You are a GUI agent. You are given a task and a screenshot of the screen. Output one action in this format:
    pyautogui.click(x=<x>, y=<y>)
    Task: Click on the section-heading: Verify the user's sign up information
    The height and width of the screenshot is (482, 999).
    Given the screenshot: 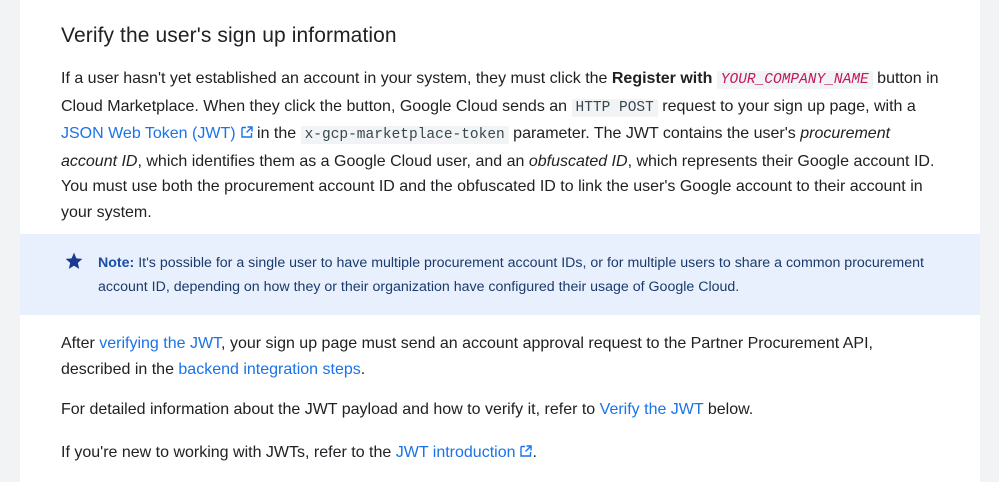 What is the action you would take?
    pyautogui.click(x=229, y=35)
    